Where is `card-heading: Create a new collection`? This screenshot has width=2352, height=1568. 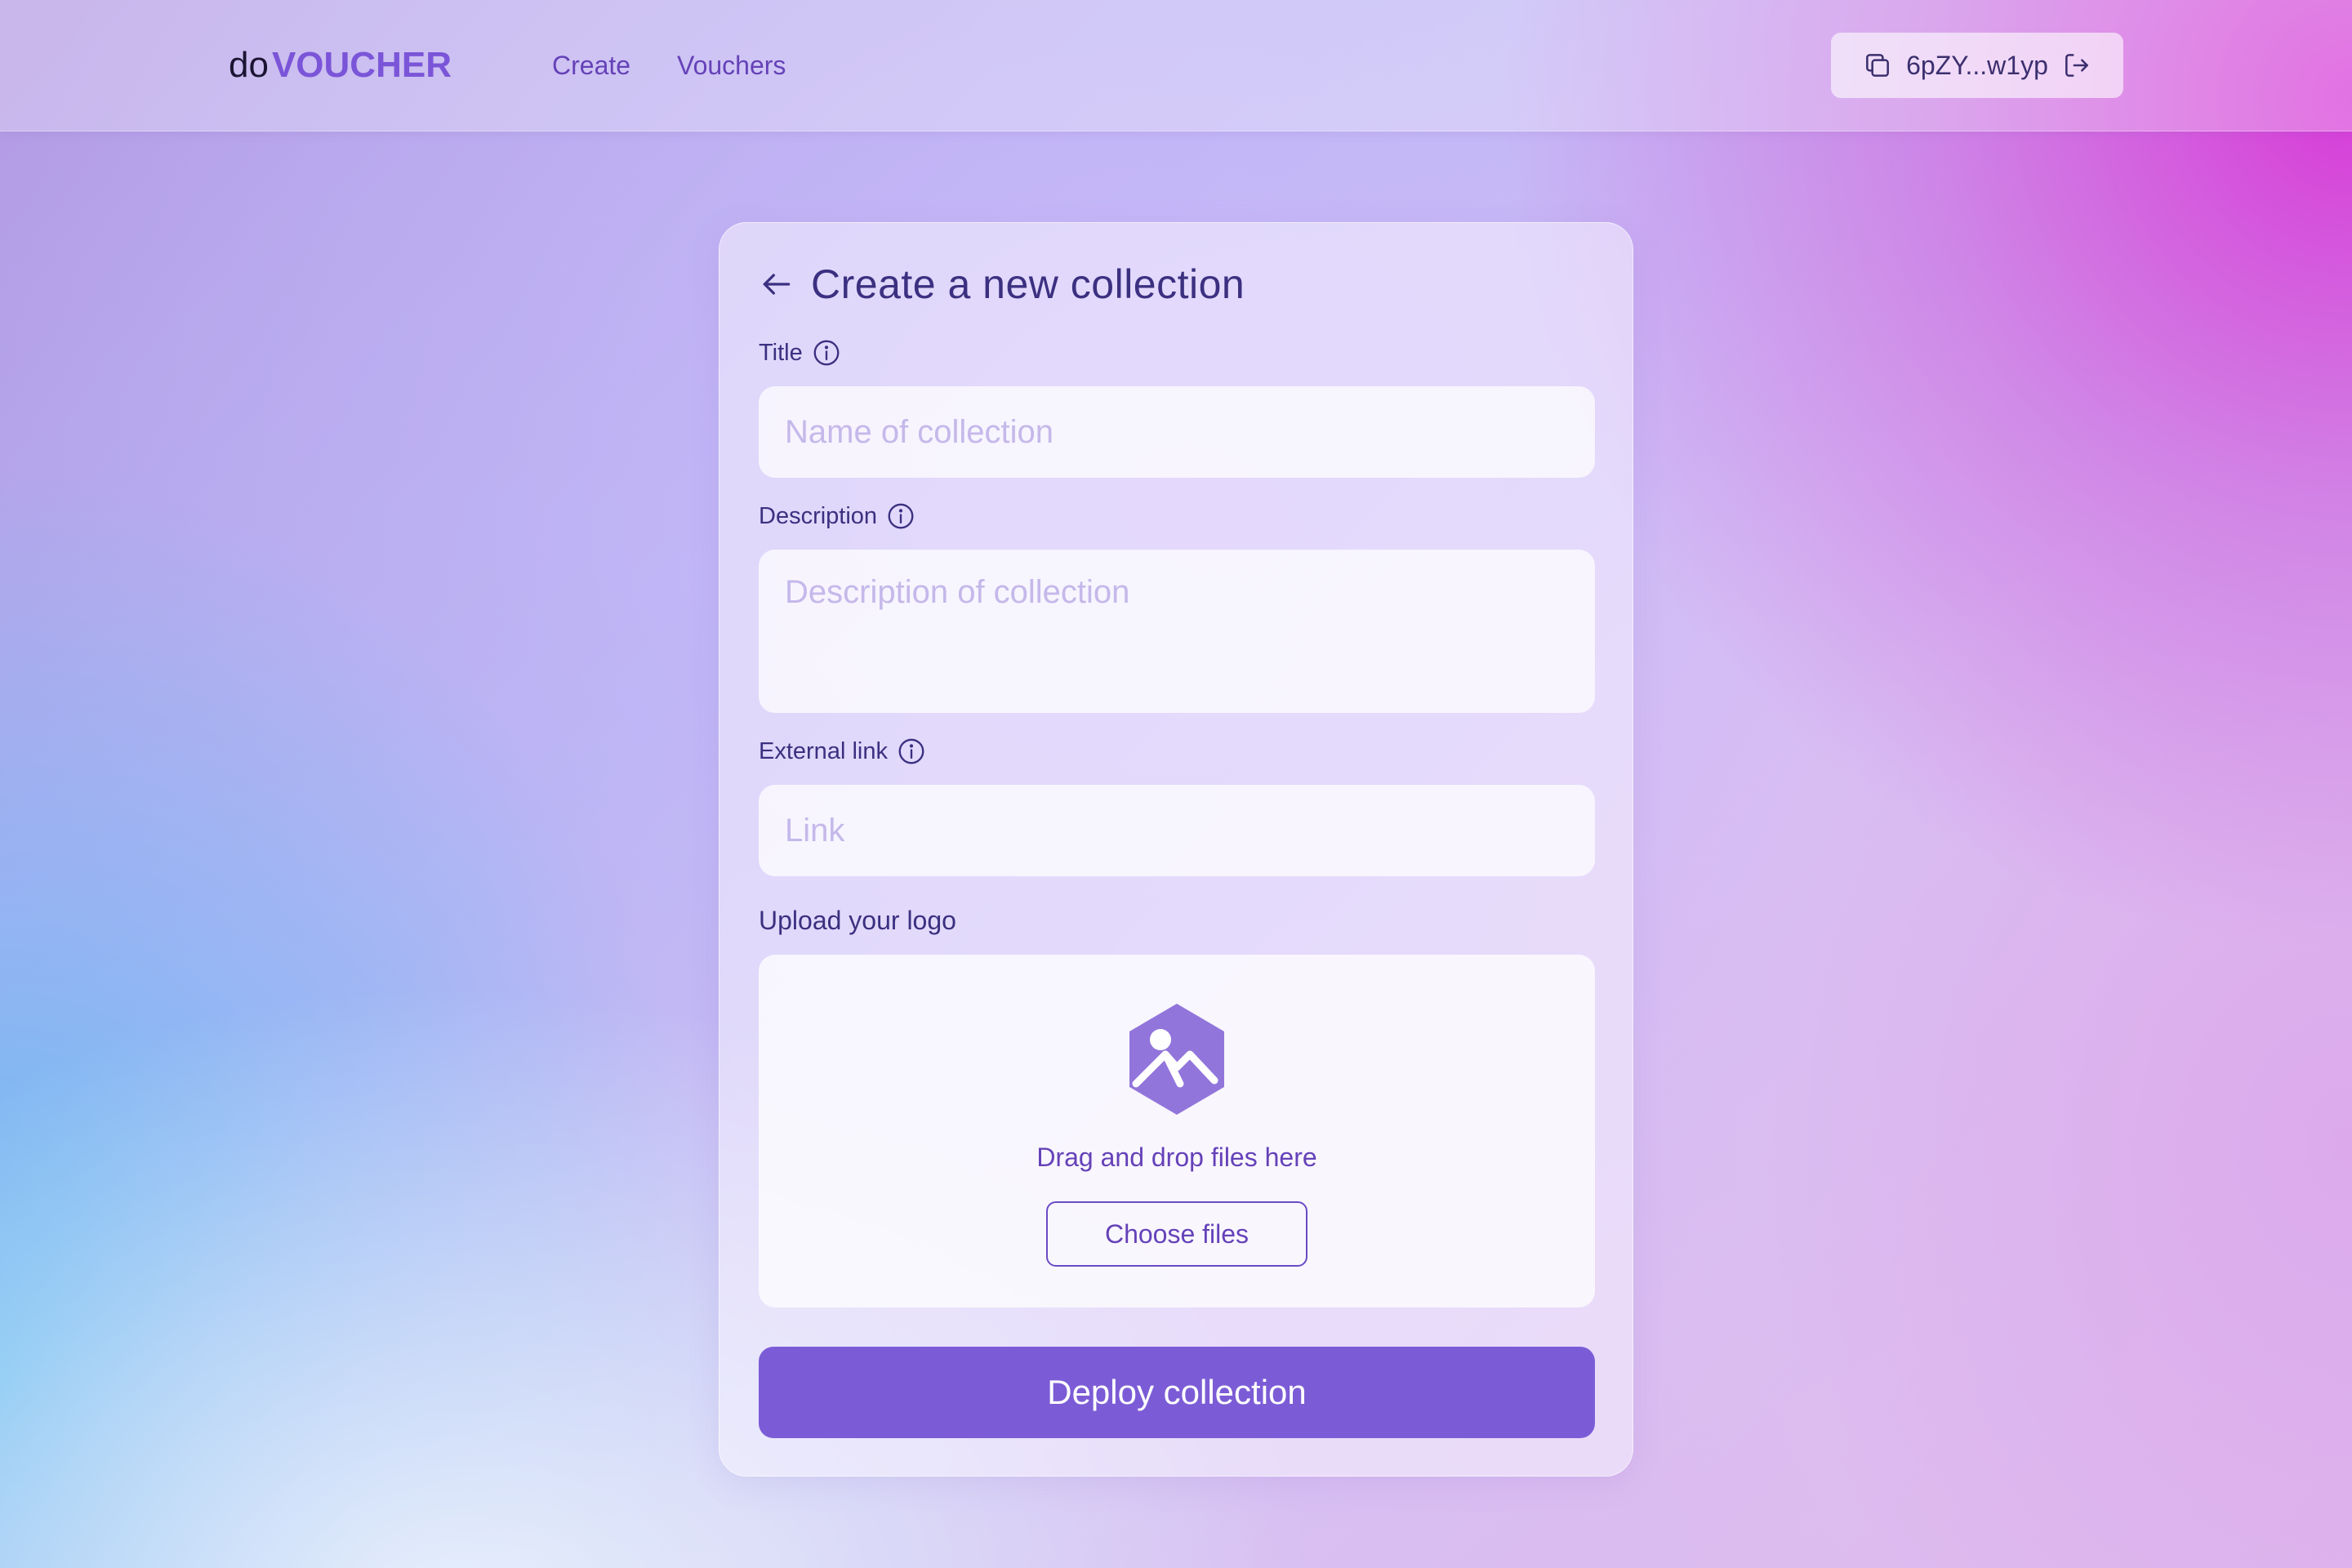 card-heading: Create a new collection is located at coordinates (1002, 284).